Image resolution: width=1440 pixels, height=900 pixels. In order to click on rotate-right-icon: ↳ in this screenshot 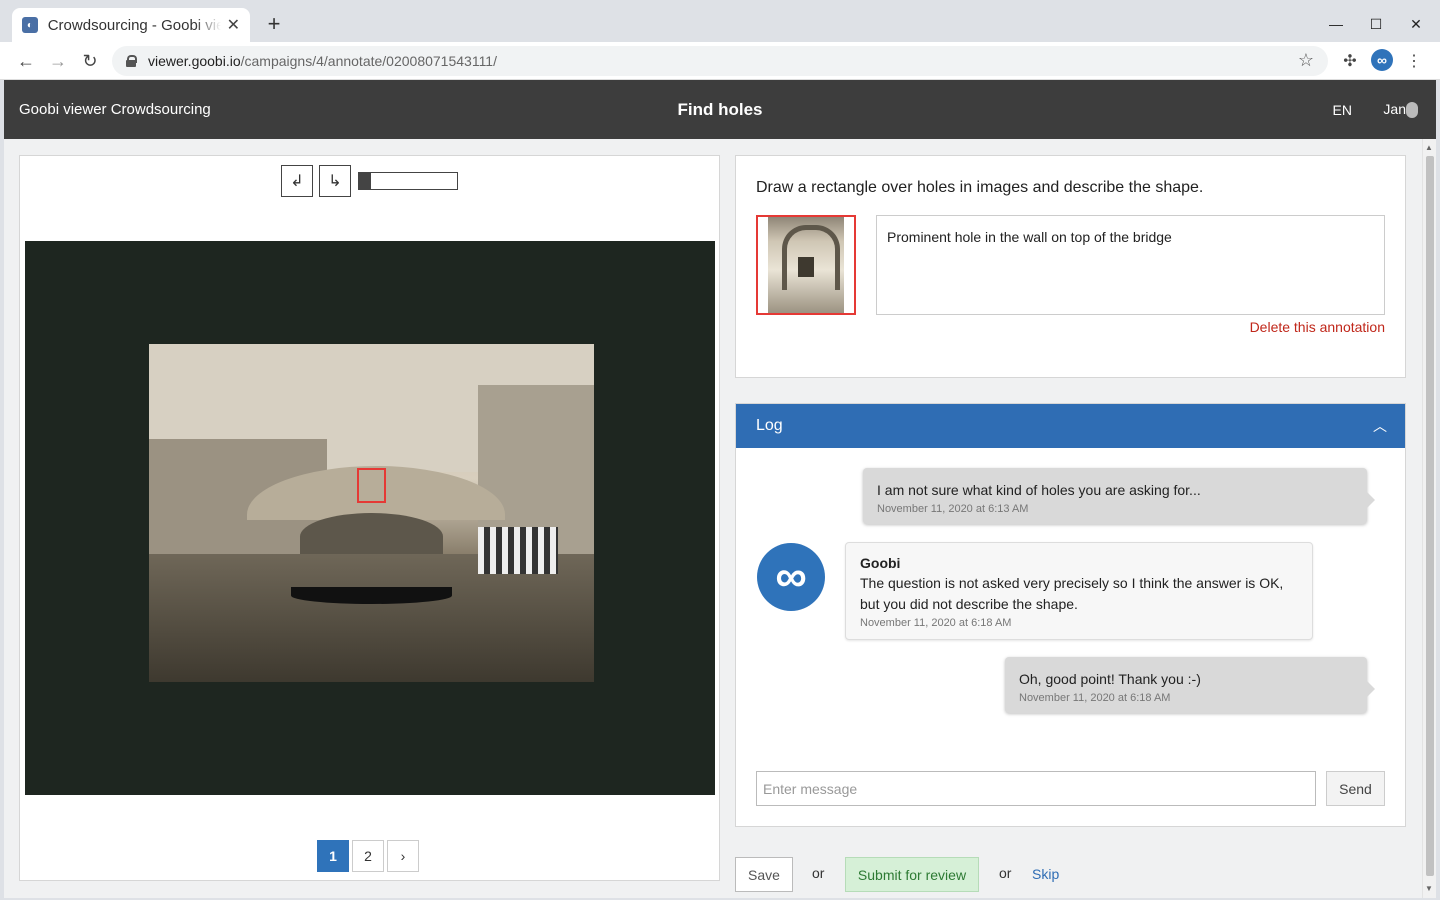, I will do `click(335, 181)`.